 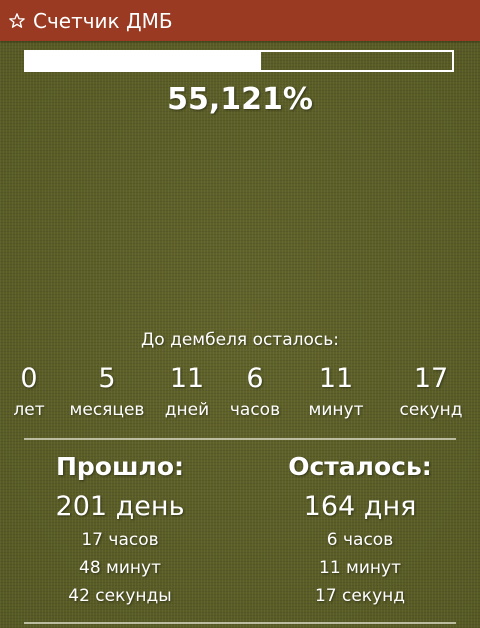 I want to click on seconds-value: 17, so click(x=431, y=378).